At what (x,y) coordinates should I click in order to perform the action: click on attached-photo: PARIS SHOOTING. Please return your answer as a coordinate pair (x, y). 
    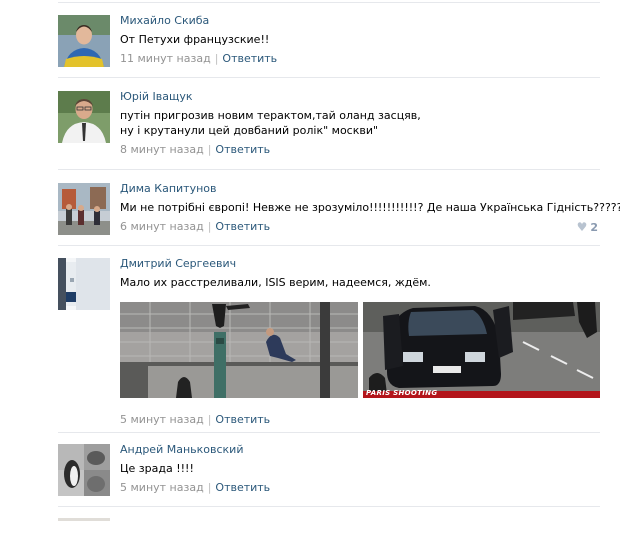
    Looking at the image, I should click on (481, 350).